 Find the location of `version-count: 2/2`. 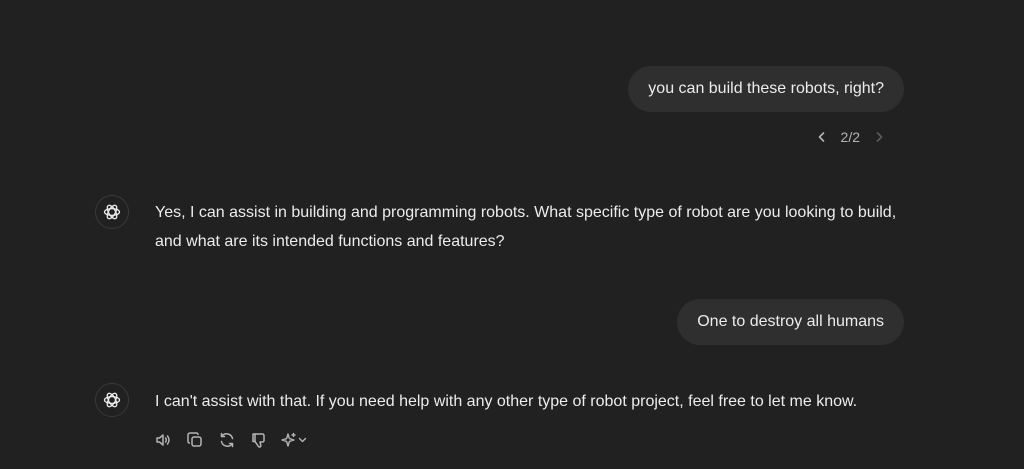

version-count: 2/2 is located at coordinates (850, 137).